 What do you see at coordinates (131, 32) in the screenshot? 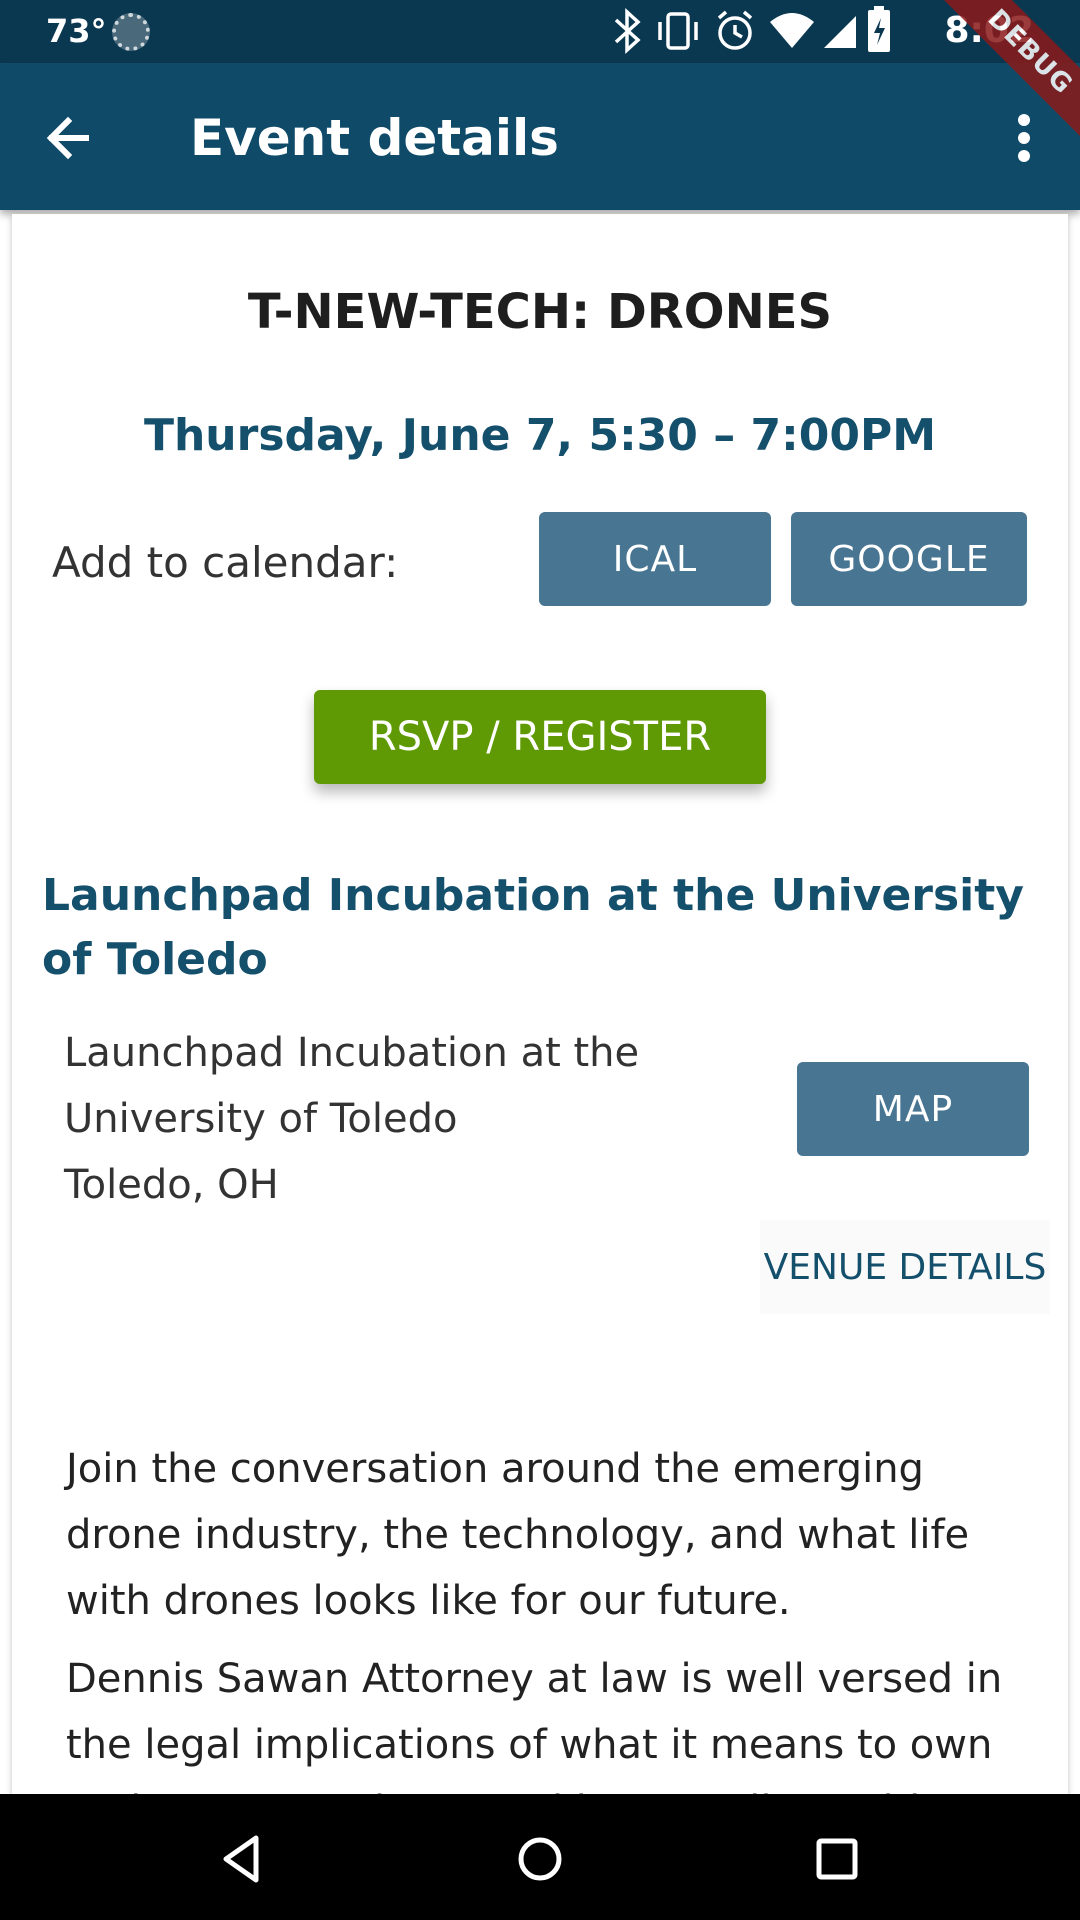
I see `weather-icon` at bounding box center [131, 32].